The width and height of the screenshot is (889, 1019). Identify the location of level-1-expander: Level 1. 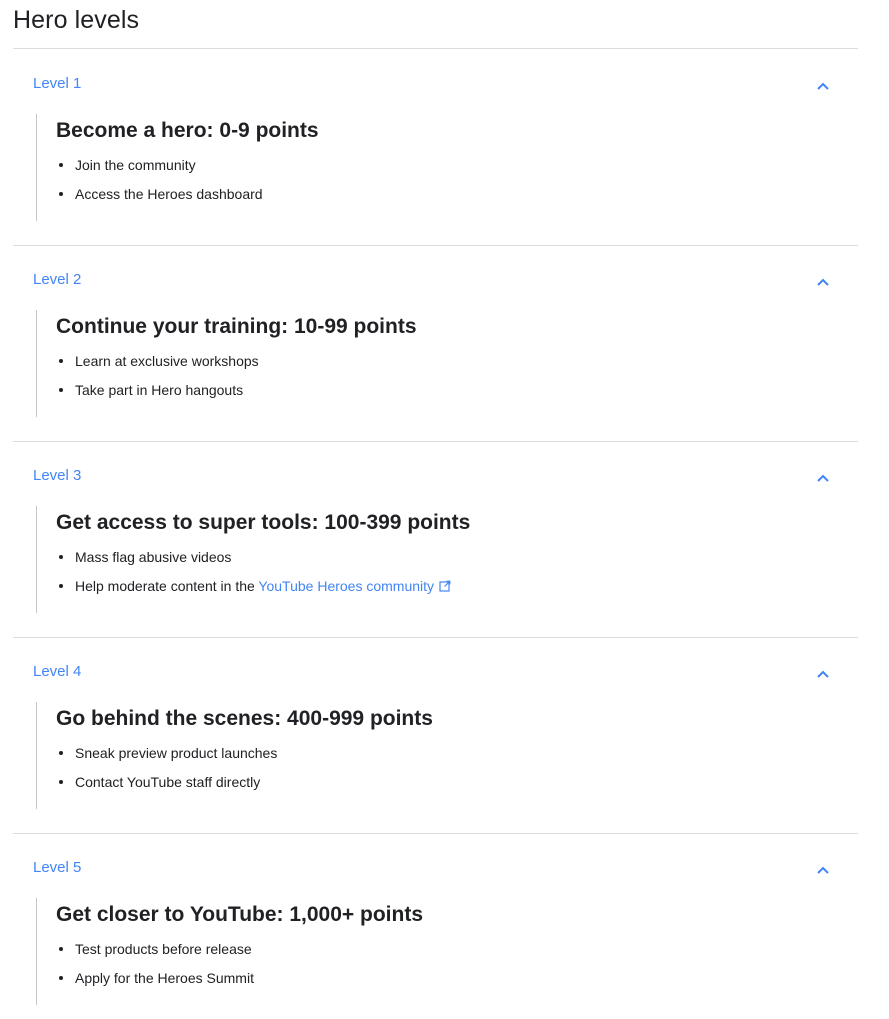
(435, 85).